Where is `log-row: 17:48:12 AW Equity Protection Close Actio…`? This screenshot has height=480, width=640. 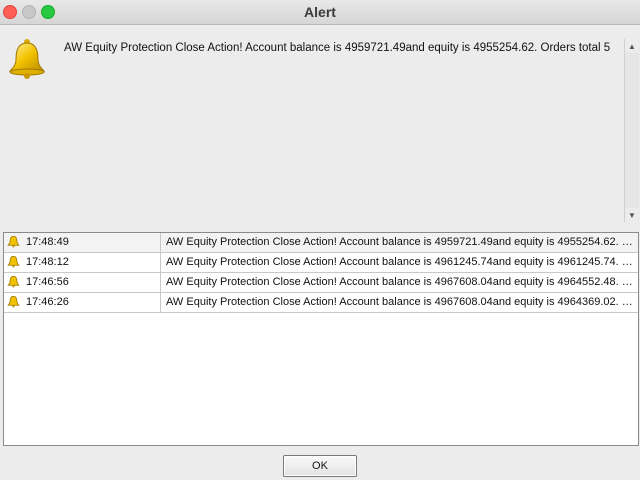
log-row: 17:48:12 AW Equity Protection Close Actio… is located at coordinates (321, 263).